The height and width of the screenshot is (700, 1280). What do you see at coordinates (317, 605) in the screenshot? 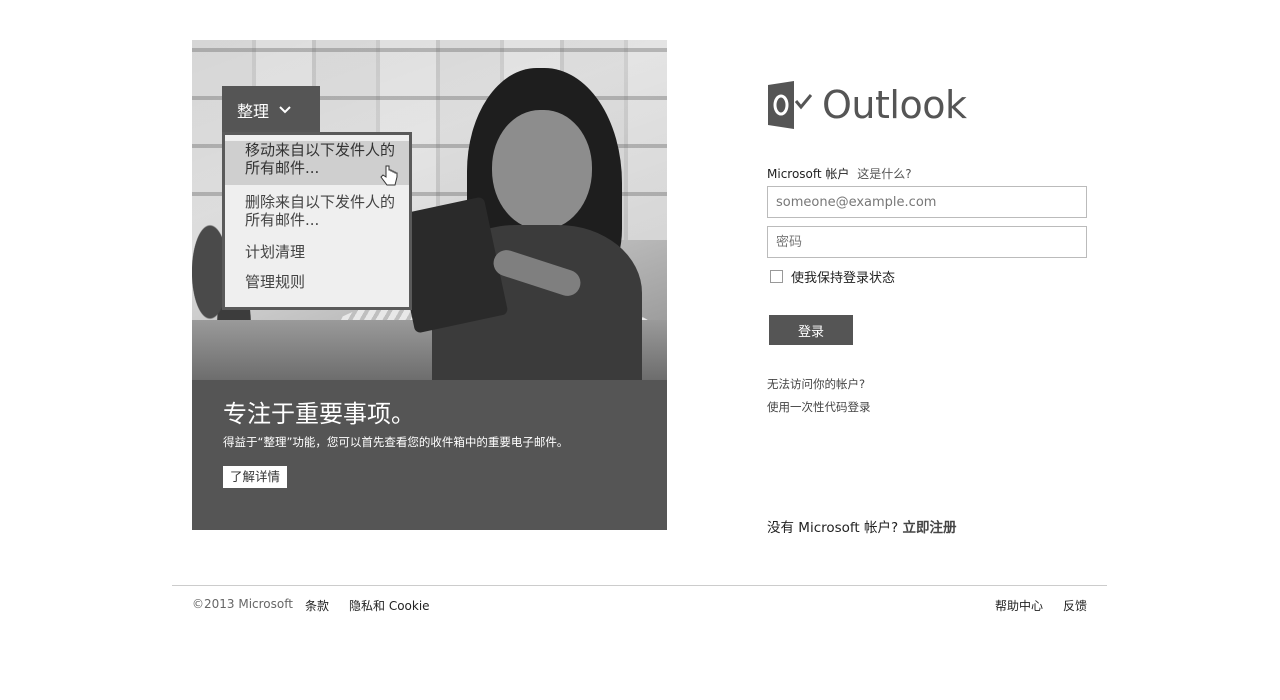
I see `terms-link: 条款` at bounding box center [317, 605].